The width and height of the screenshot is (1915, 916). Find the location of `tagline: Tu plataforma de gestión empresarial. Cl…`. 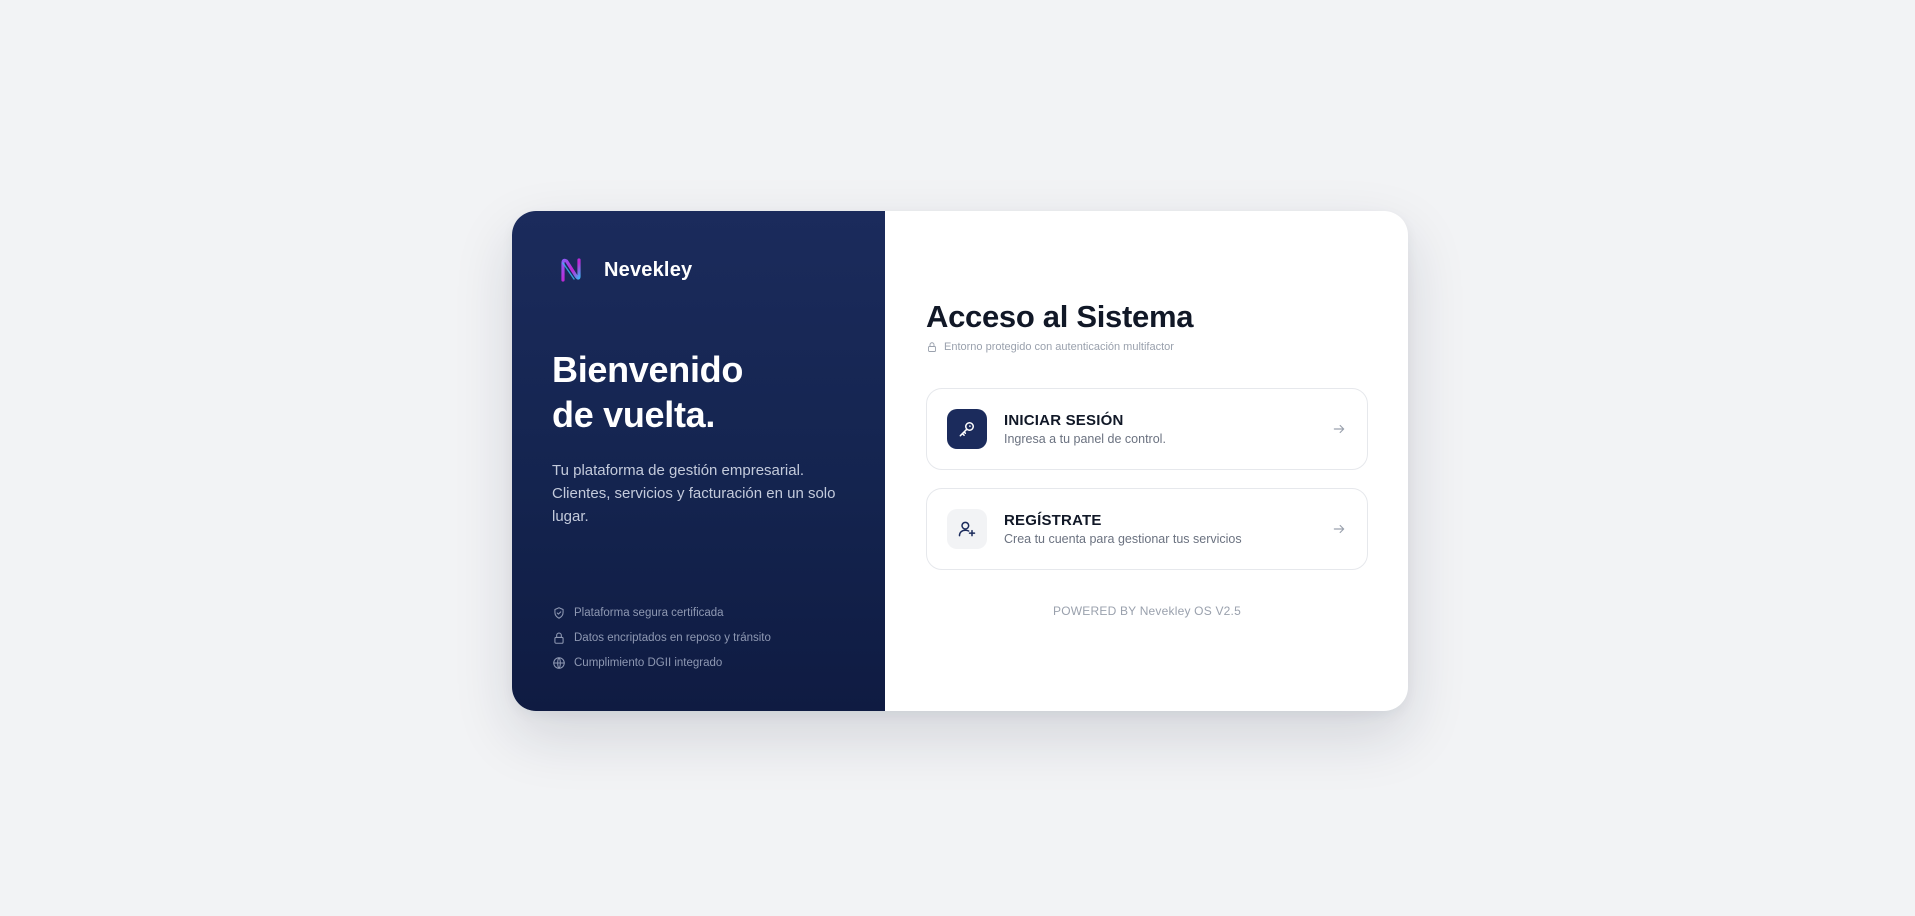

tagline: Tu plataforma de gestión empresarial. Cl… is located at coordinates (694, 493).